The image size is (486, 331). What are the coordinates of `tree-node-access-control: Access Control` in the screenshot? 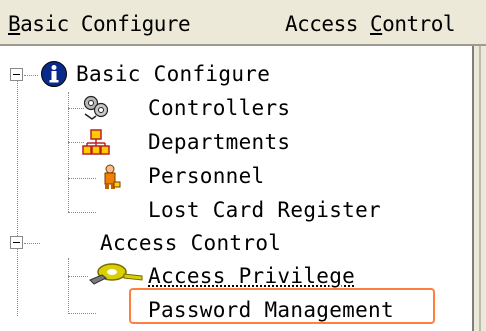 It's located at (190, 243).